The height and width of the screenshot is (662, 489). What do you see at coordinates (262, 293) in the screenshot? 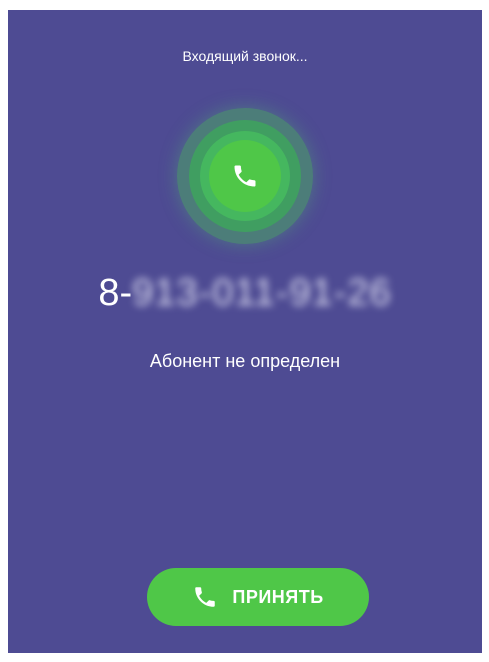
I see `caller-number-masked: 913-011-91-26` at bounding box center [262, 293].